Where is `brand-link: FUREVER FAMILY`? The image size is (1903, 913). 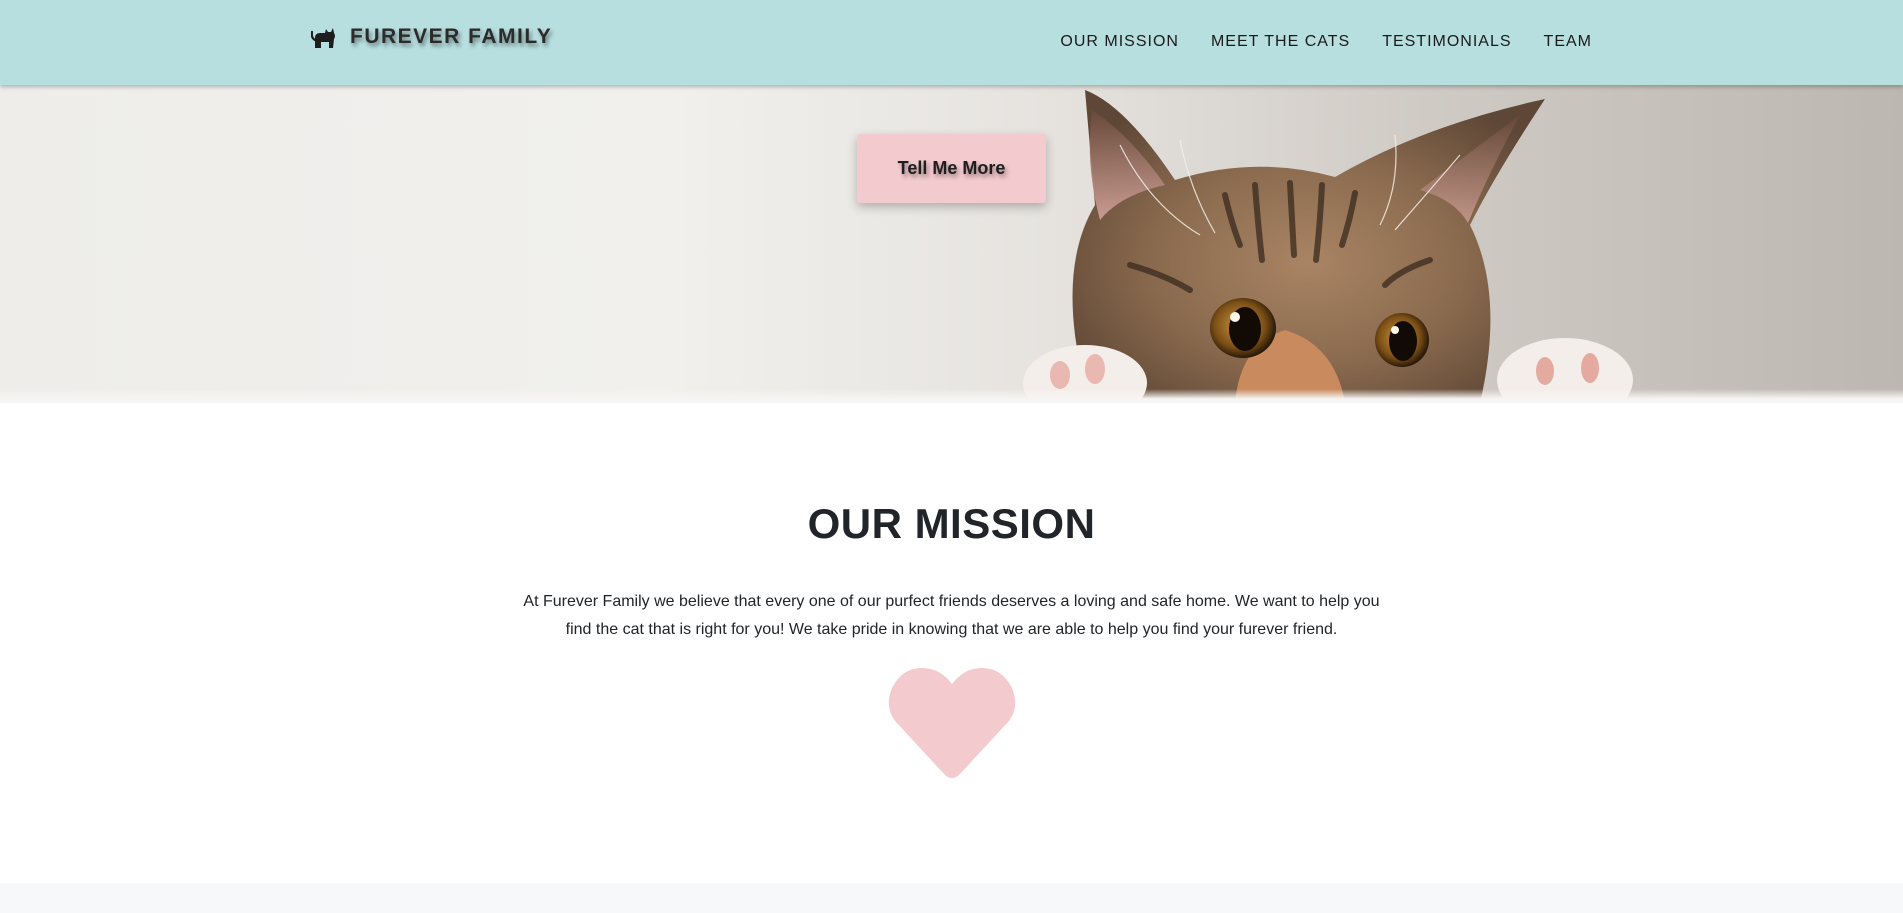
brand-link: FUREVER FAMILY is located at coordinates (431, 37).